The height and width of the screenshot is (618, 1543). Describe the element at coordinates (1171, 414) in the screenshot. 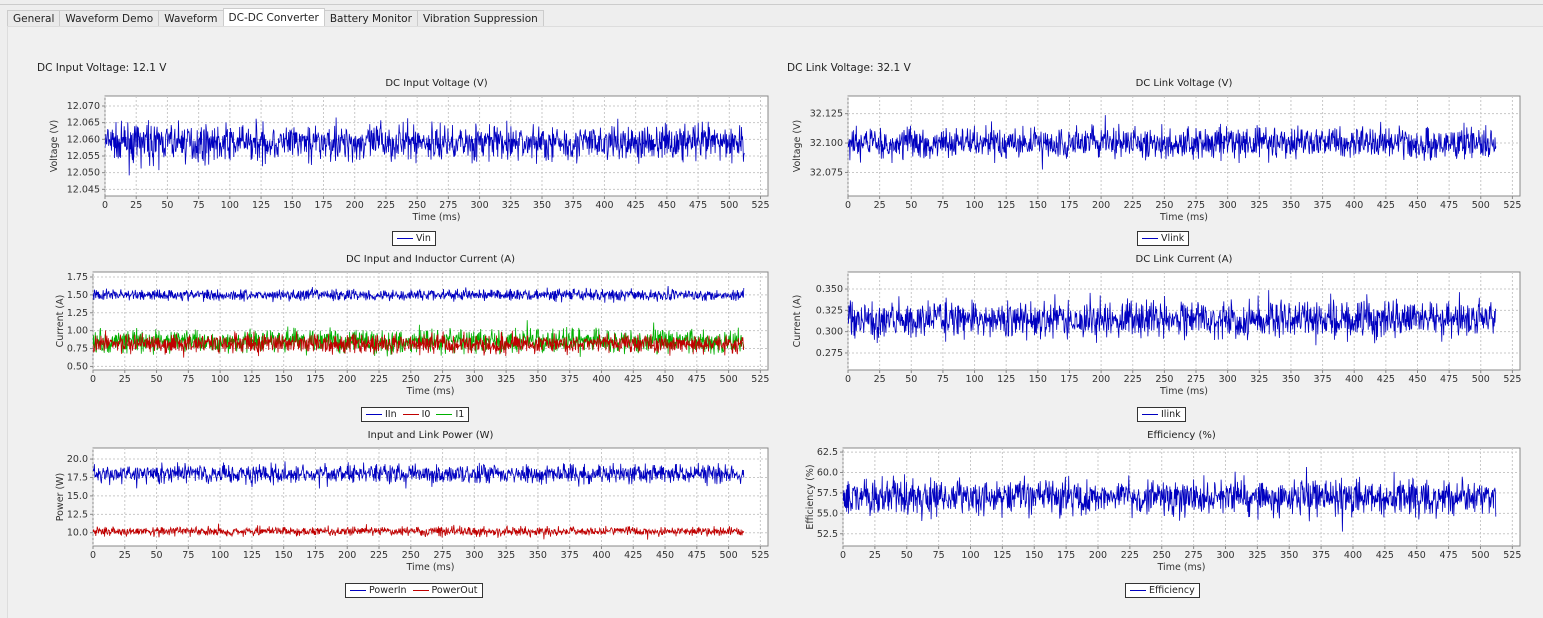

I see `legend-label: Ilink` at that location.